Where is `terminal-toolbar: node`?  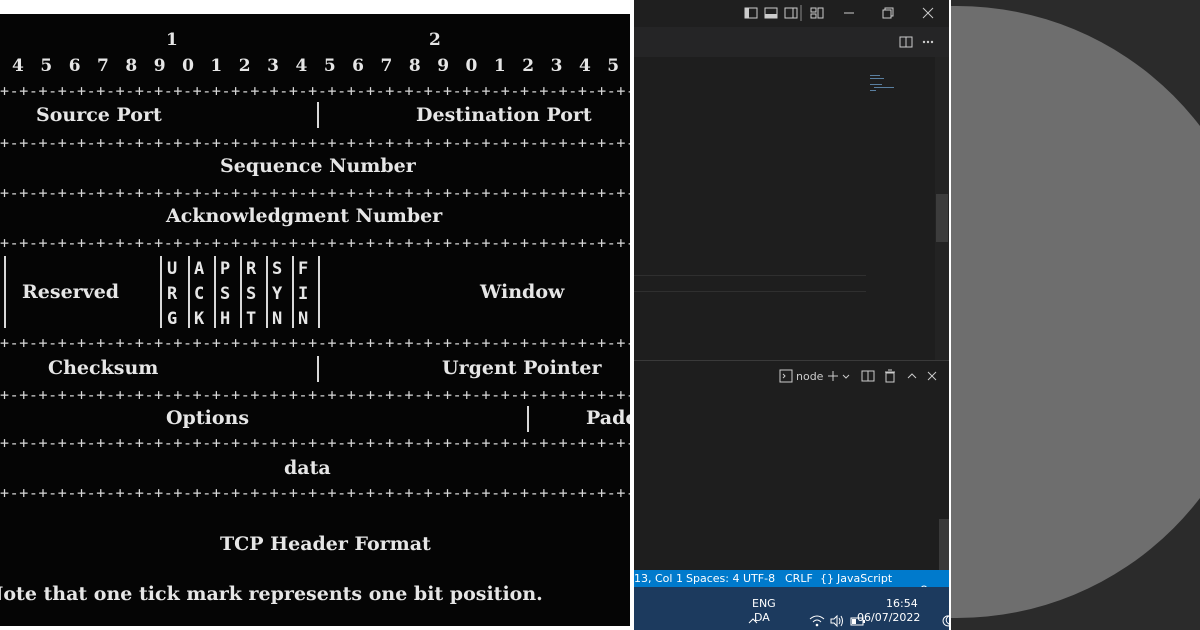
terminal-toolbar: node is located at coordinates (791, 377).